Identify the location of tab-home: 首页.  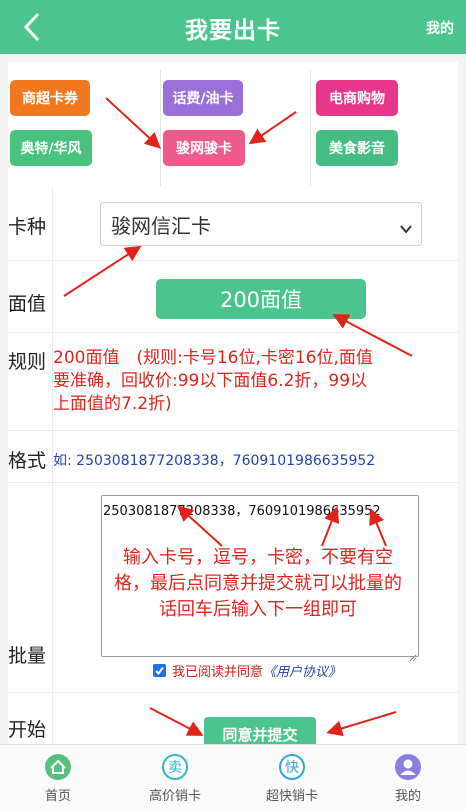
(58, 777).